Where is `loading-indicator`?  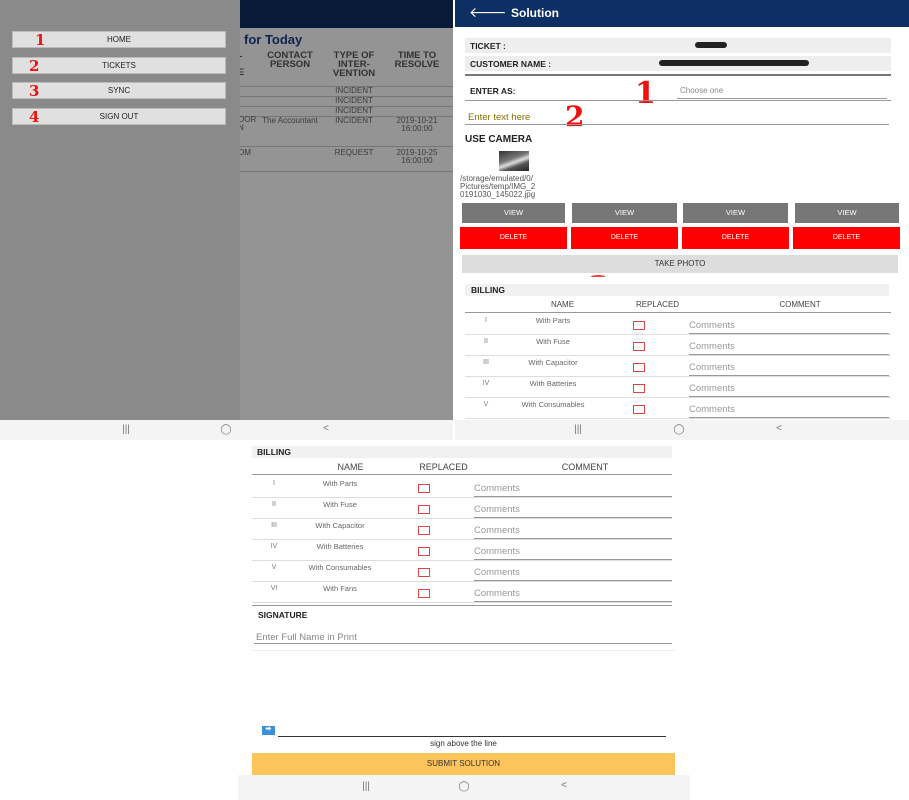
loading-indicator is located at coordinates (598, 276).